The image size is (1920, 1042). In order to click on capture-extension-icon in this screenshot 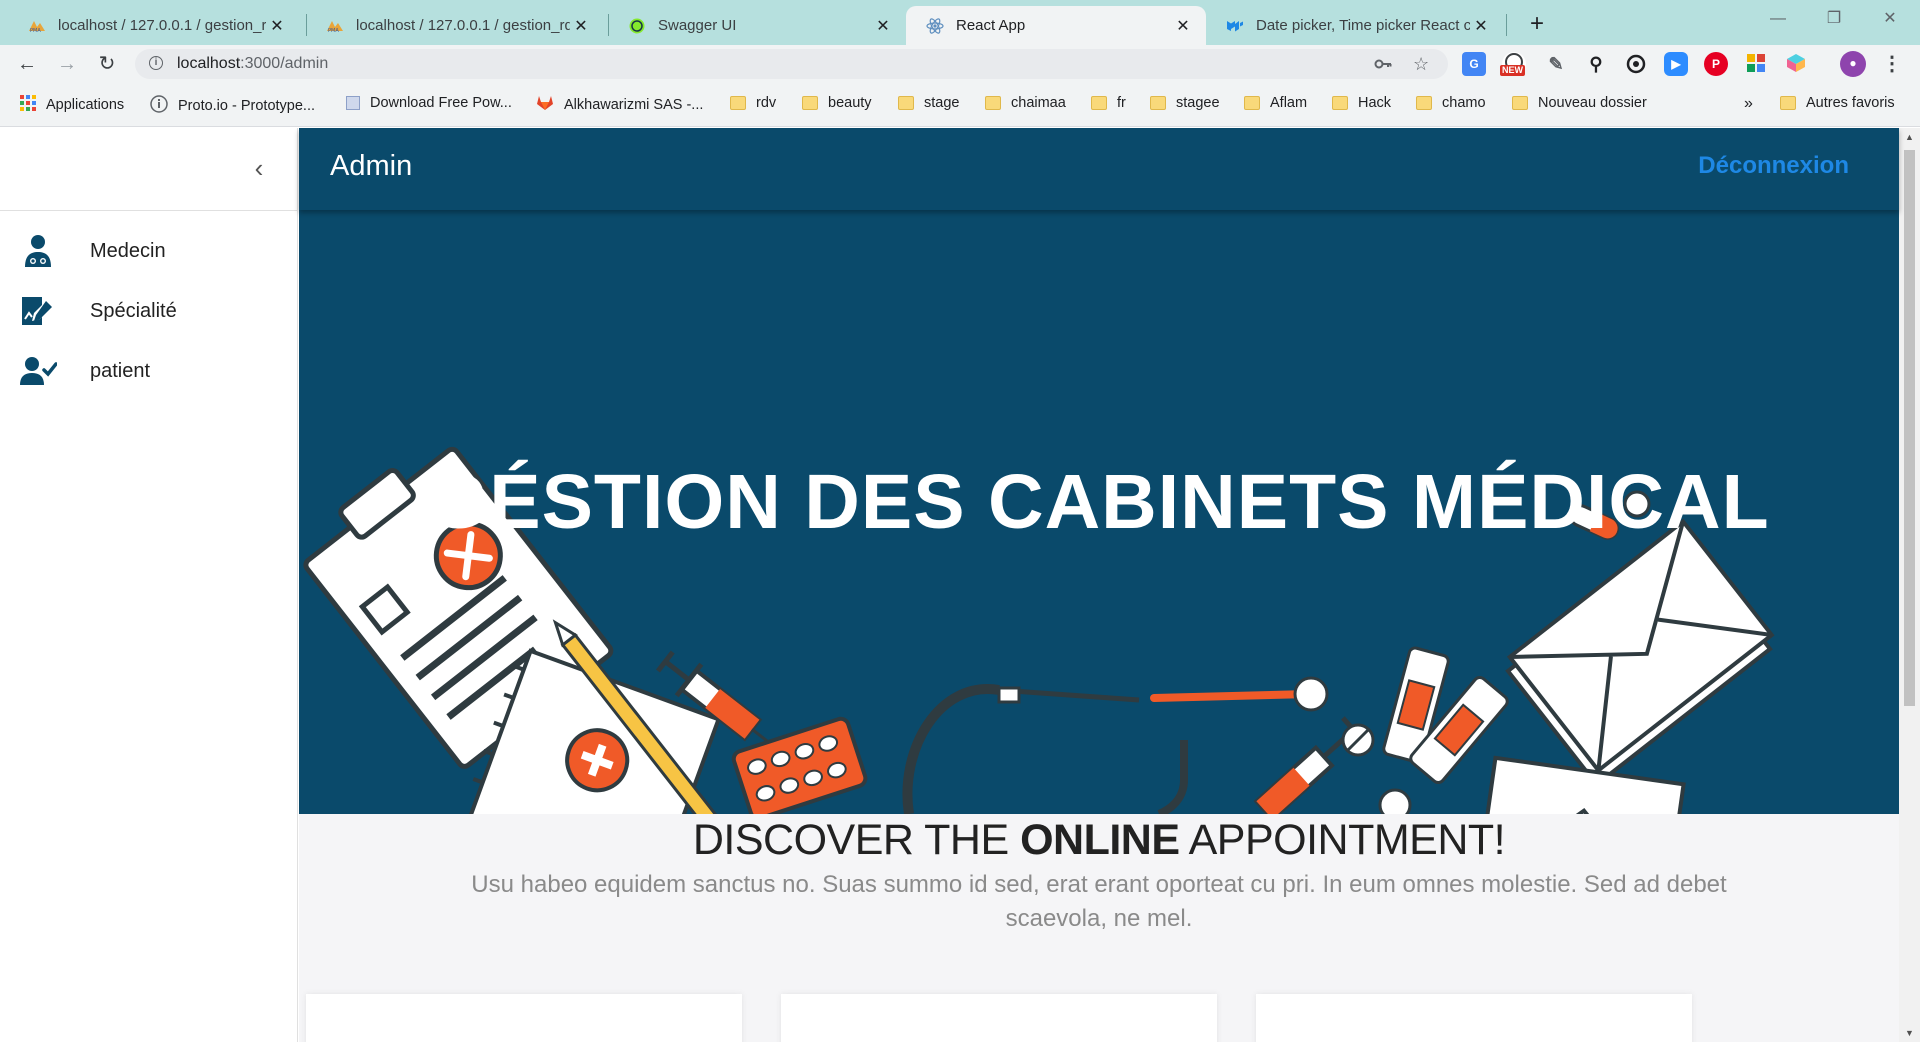, I will do `click(1636, 64)`.